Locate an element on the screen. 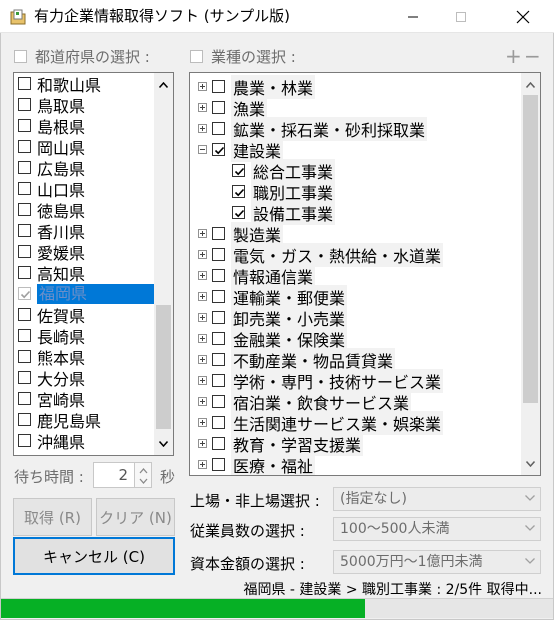 The height and width of the screenshot is (620, 554). prefecture-item: 和歌山県 is located at coordinates (84, 84).